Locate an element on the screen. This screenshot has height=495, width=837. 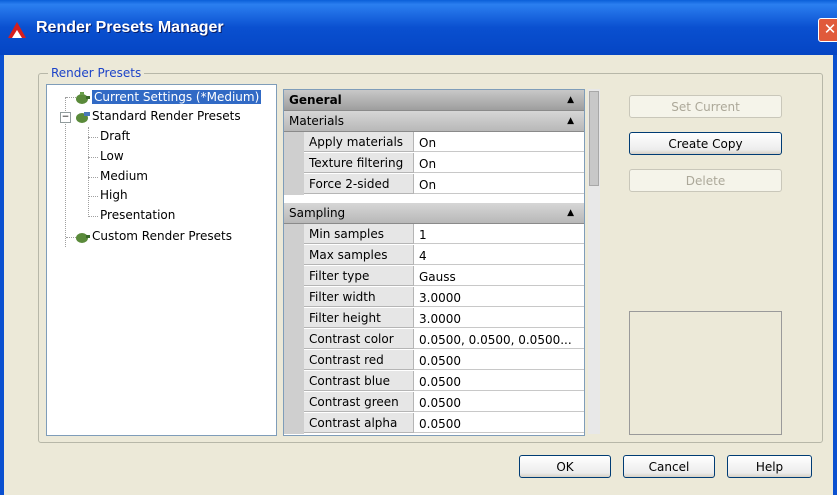
teapot-folder-icon is located at coordinates (82, 117).